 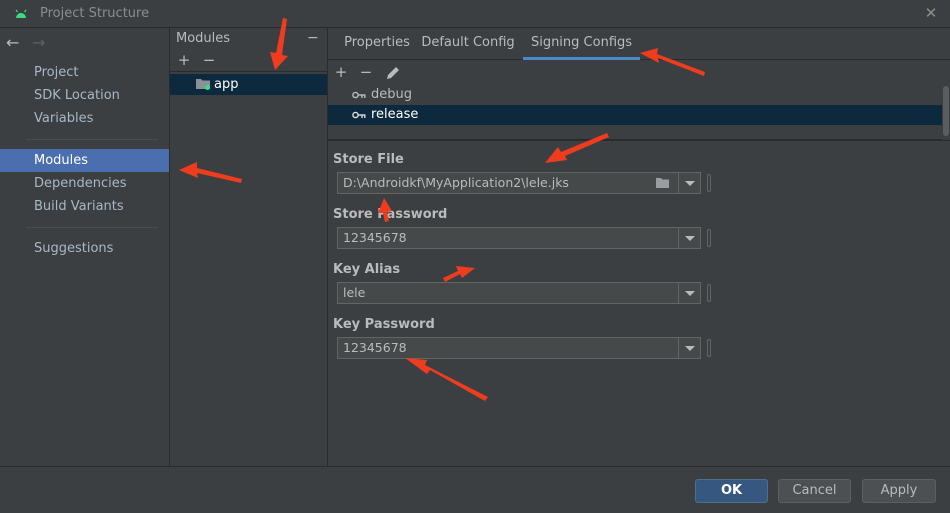 I want to click on sidebar-item-suggestions: Suggestions, so click(x=84, y=248).